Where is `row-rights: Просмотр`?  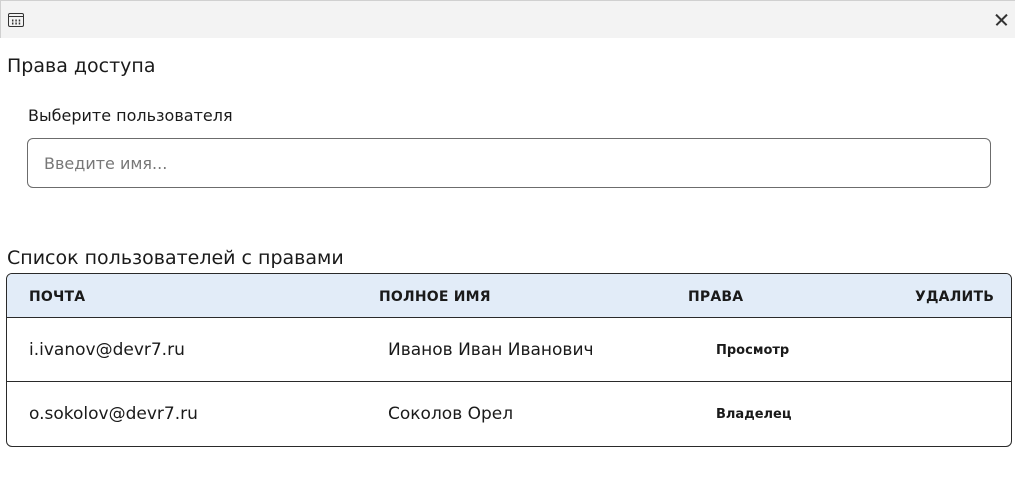
row-rights: Просмотр is located at coordinates (752, 350).